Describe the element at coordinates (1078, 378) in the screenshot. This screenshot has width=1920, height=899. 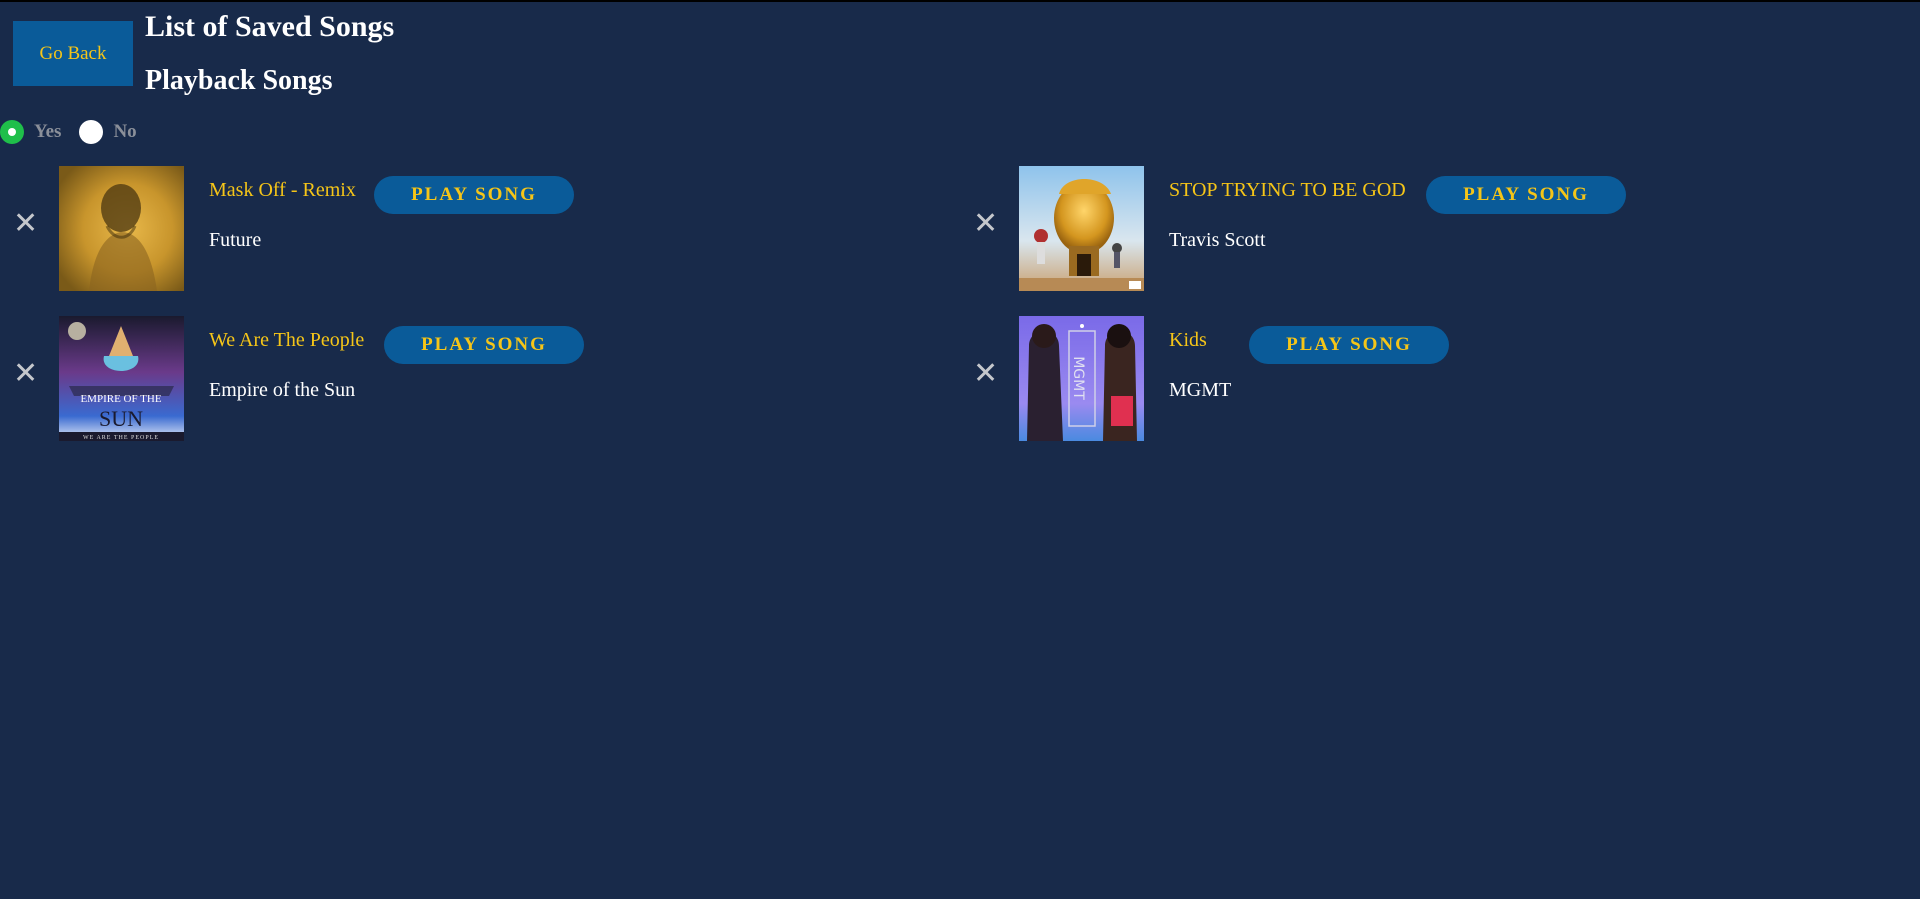
I see `cover-text-line1: MGMT` at that location.